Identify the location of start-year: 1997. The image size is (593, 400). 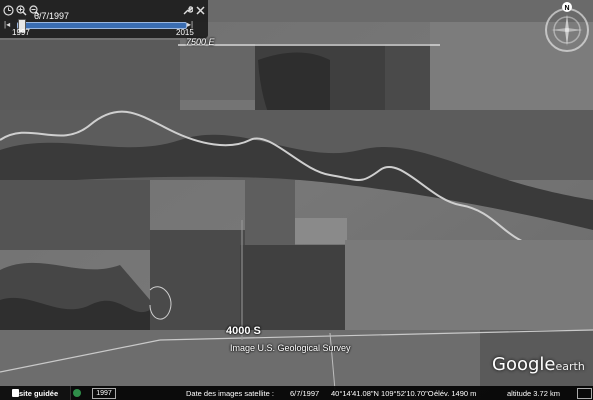
(21, 32).